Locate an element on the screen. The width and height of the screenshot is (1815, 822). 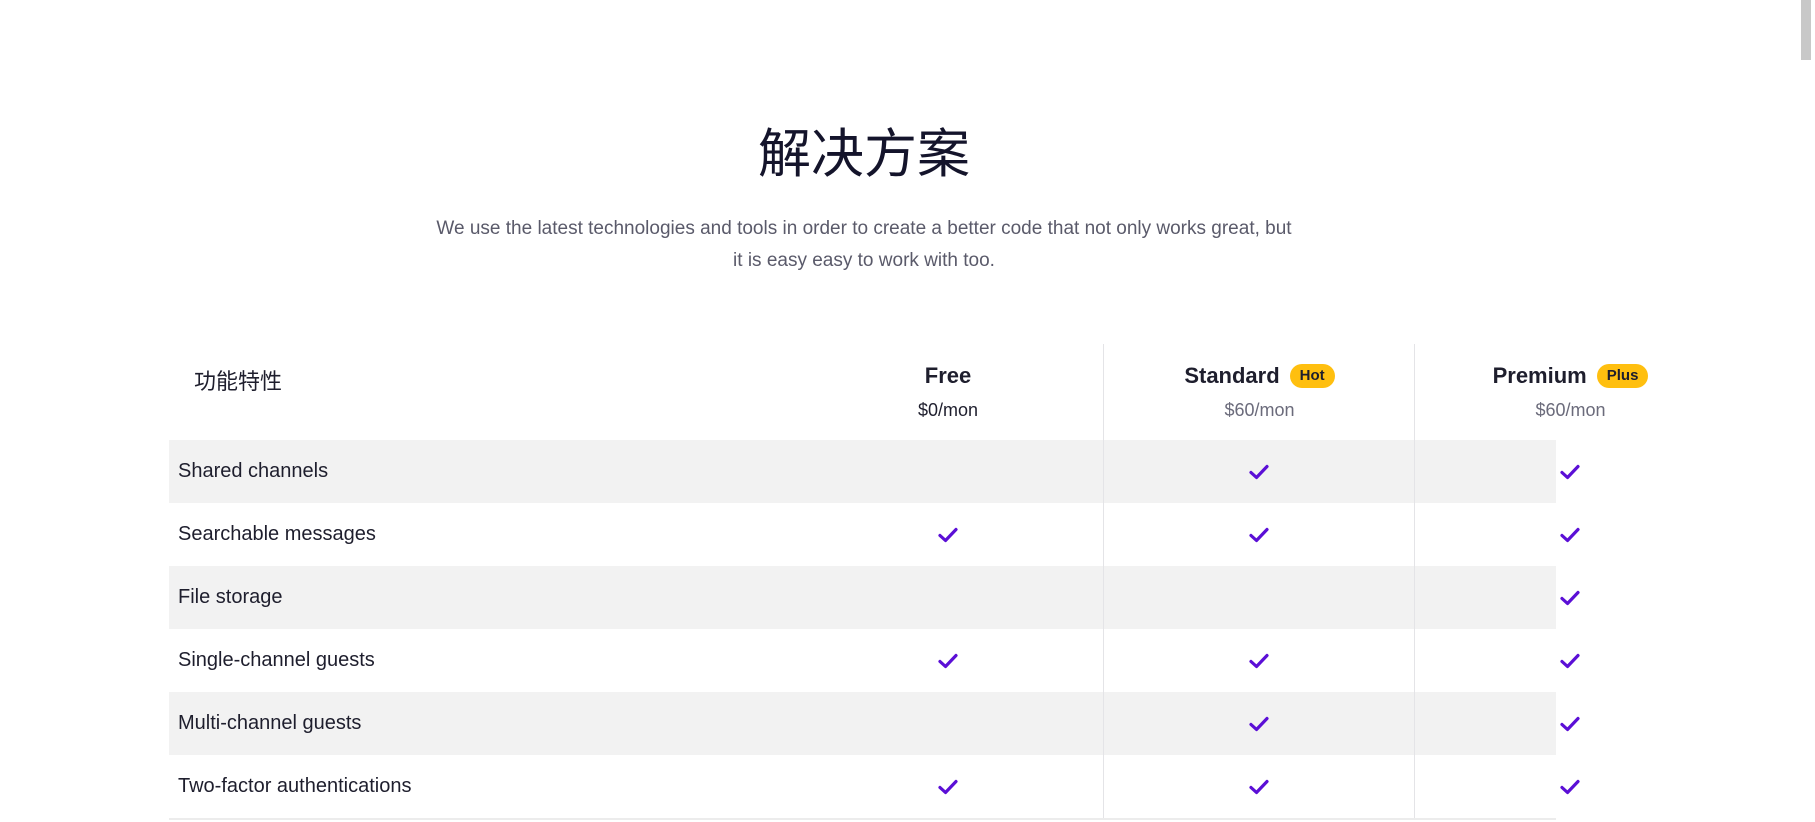
table-row: Two-factor authentications is located at coordinates (874, 786).